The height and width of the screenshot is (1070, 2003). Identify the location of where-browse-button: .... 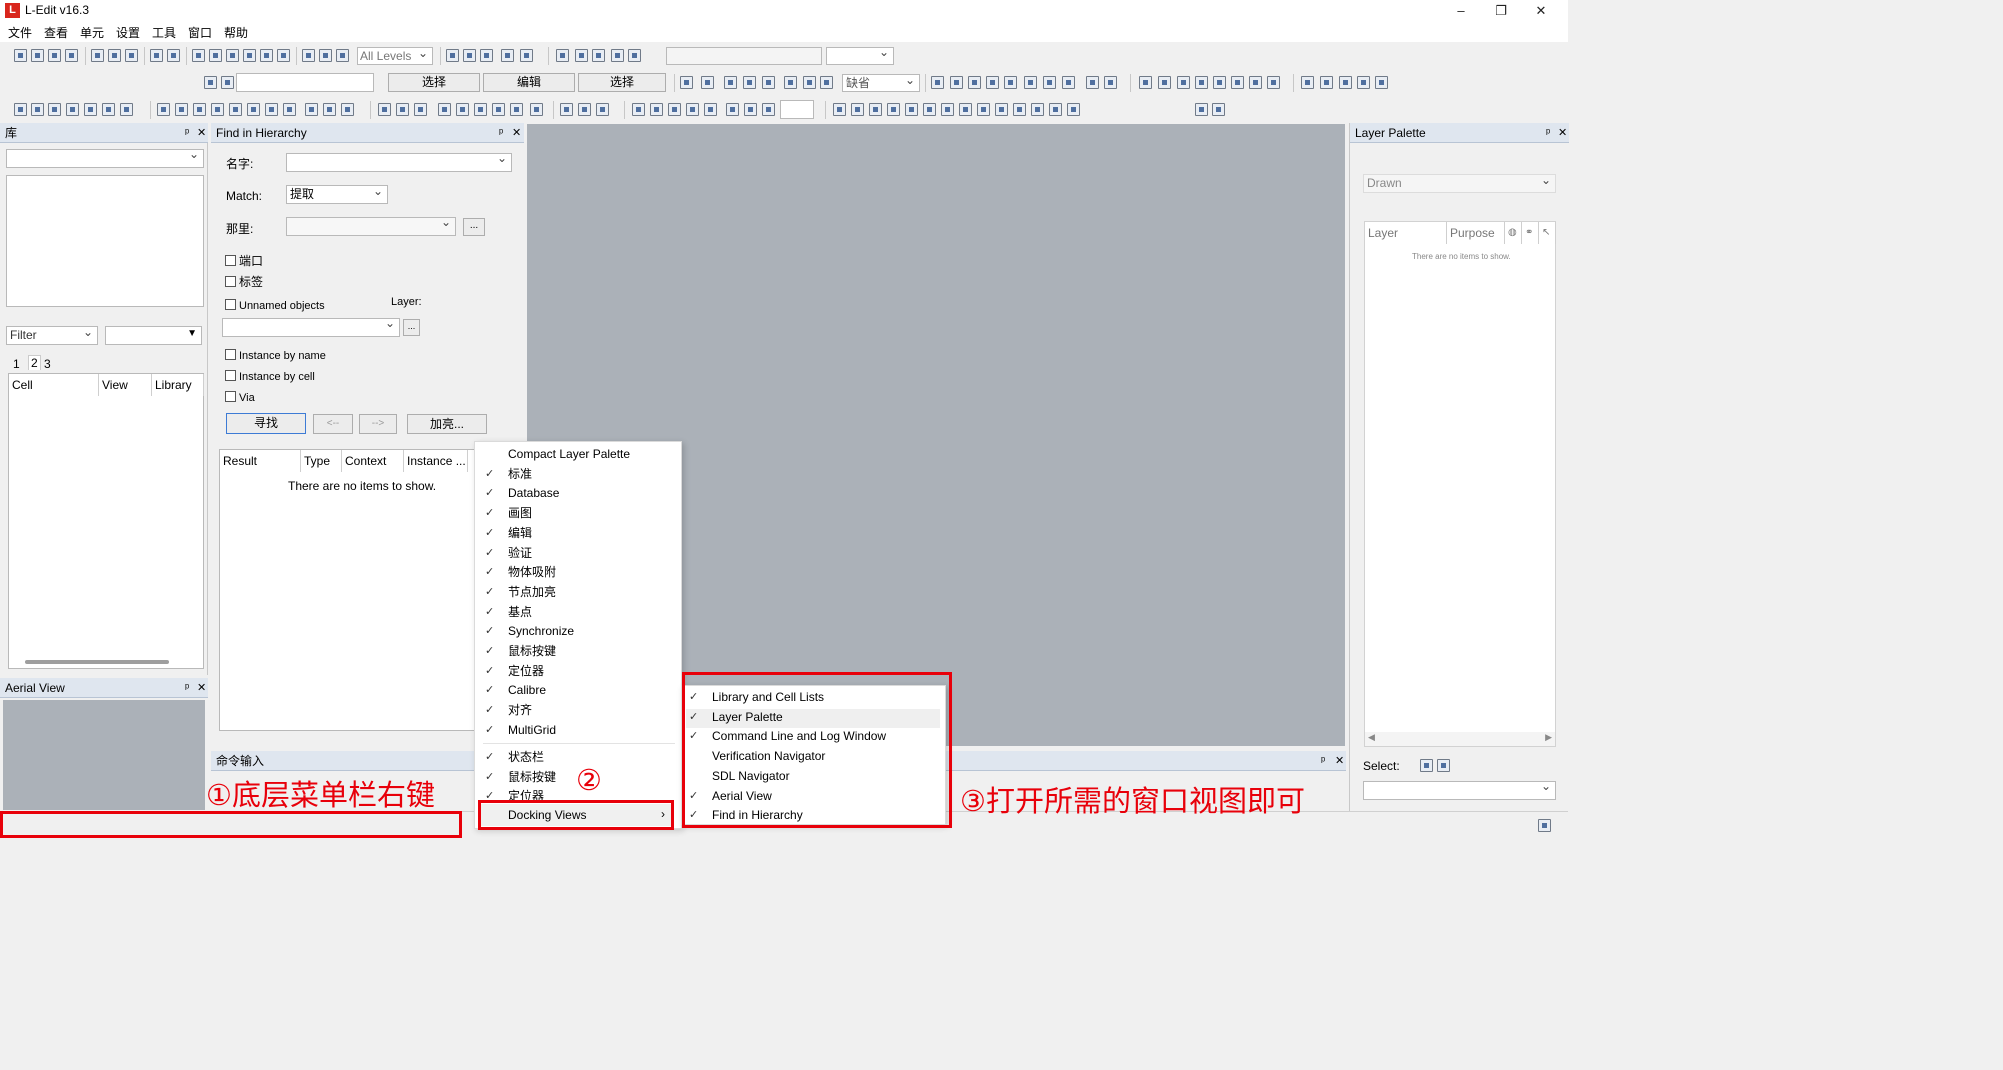
(474, 227).